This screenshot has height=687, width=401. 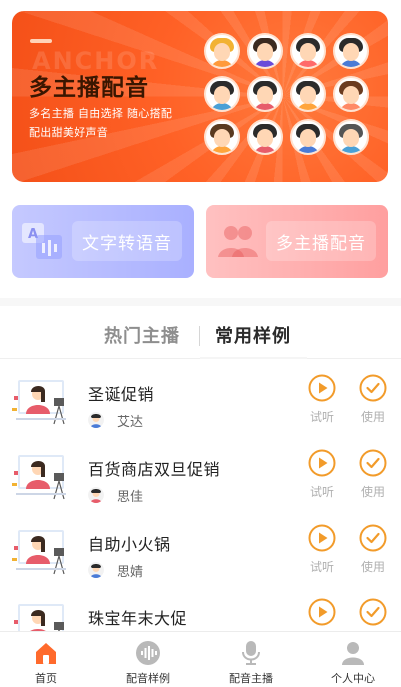 I want to click on nav-label-anchors: 配音主播, so click(x=251, y=678).